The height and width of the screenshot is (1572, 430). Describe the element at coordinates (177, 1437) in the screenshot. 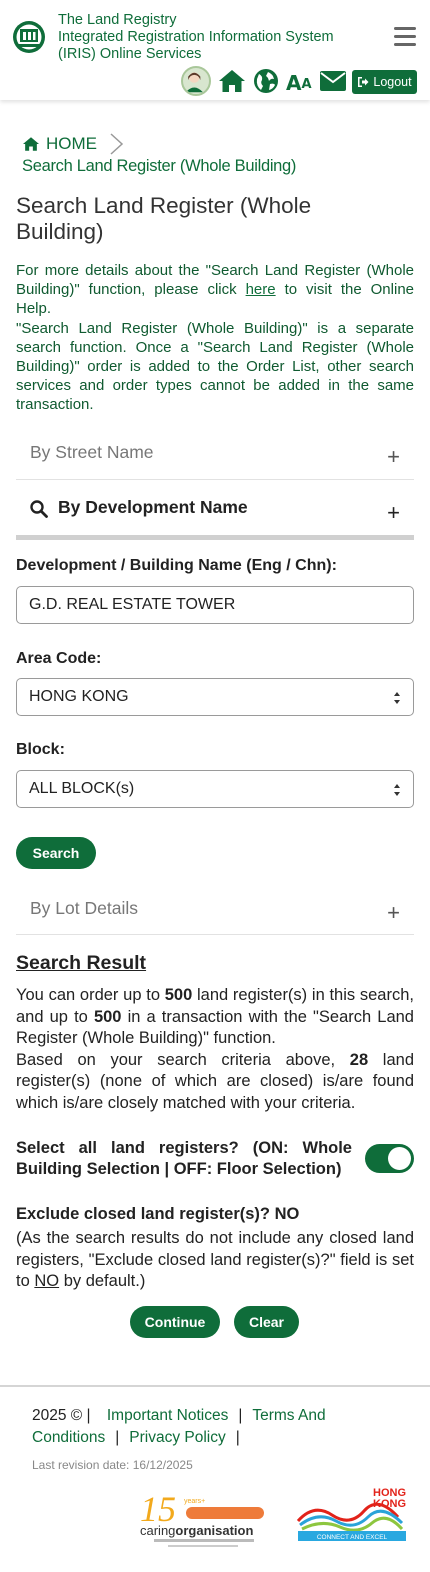

I see `privacy-policy-link: Privacy Policy` at that location.